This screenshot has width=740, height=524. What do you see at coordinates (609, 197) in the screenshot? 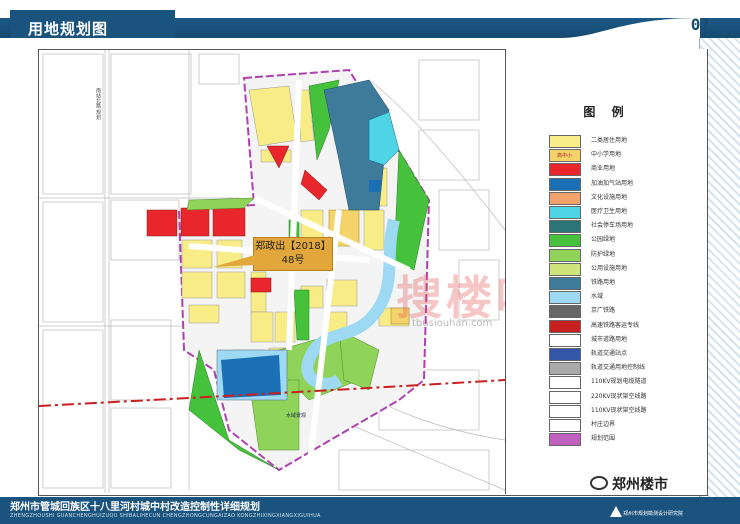
I see `legend-label: 文化设施用地` at bounding box center [609, 197].